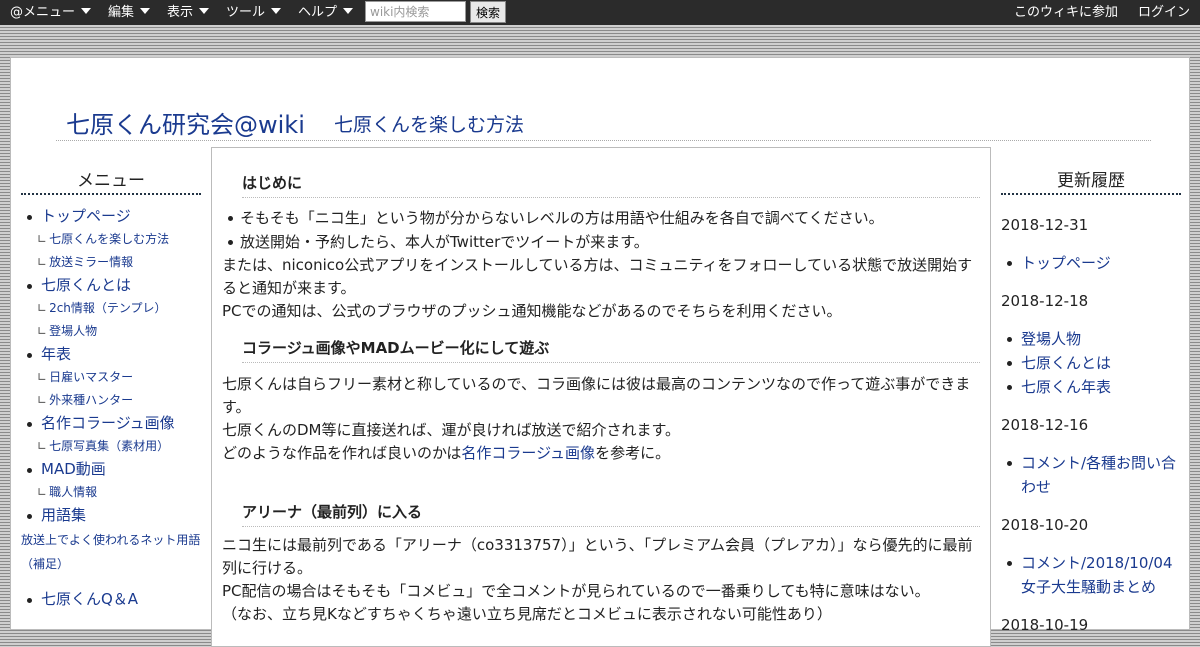 This screenshot has width=1200, height=647. I want to click on search-button: 検索, so click(488, 12).